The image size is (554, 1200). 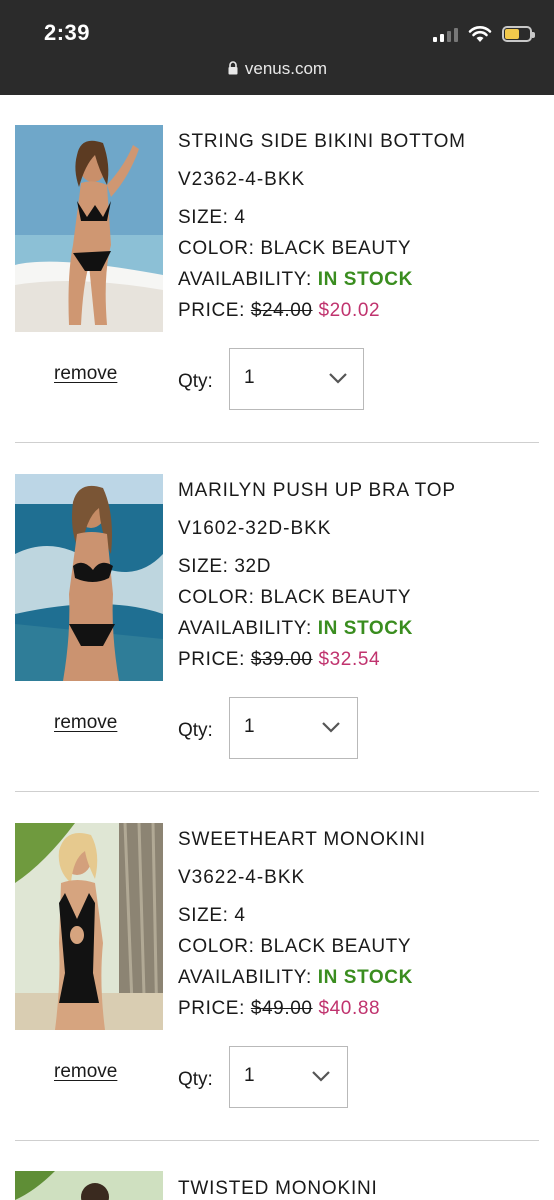 I want to click on product-sku: V2362-4-BKK, so click(x=242, y=179).